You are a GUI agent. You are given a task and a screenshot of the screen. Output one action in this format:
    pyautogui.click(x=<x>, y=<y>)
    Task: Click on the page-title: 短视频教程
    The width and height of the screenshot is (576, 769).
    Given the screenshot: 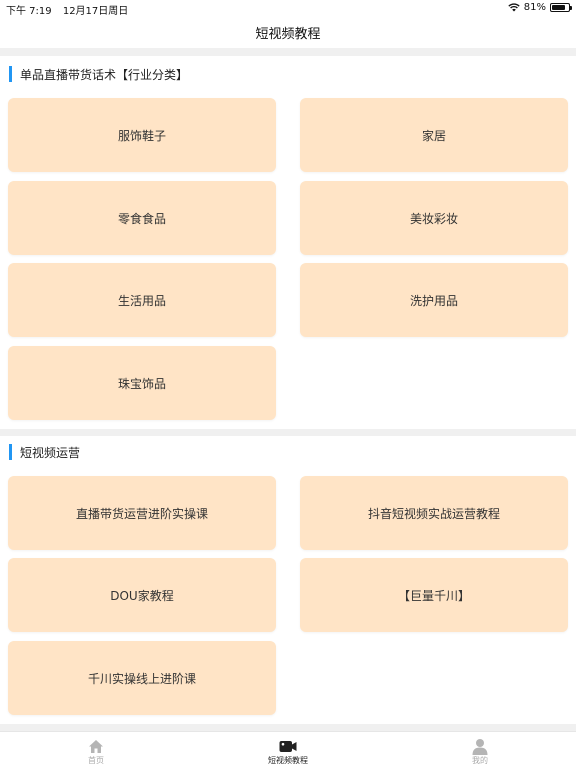 What is the action you would take?
    pyautogui.click(x=288, y=34)
    